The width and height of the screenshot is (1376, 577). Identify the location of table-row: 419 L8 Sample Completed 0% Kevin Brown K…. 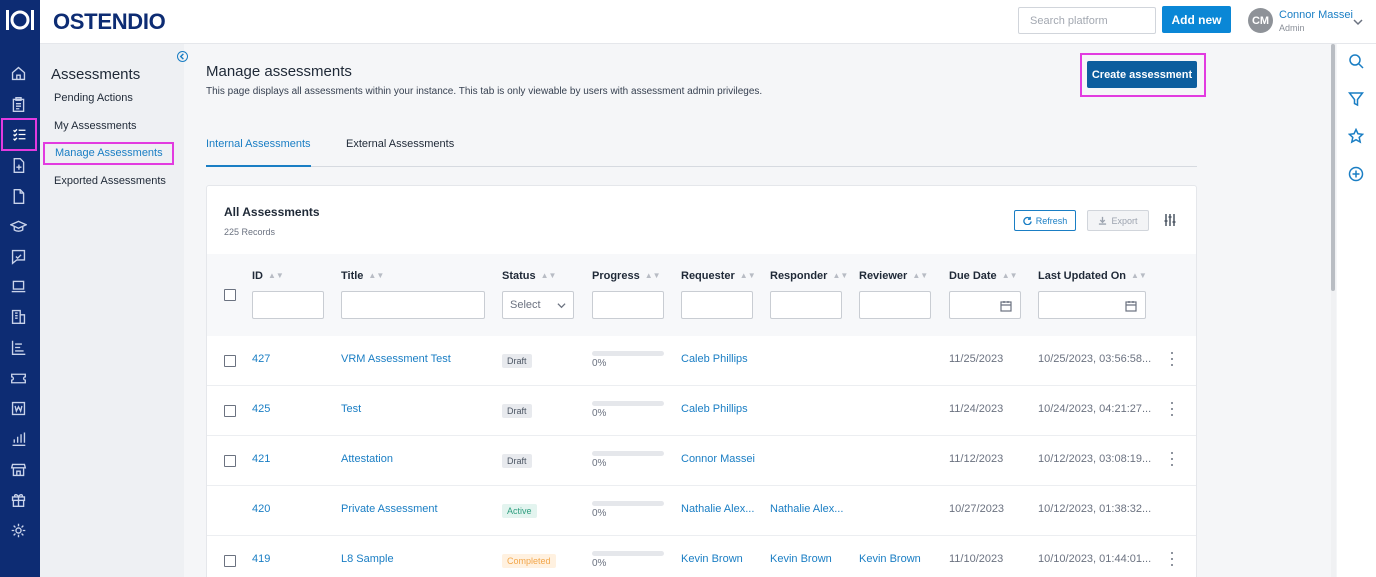
(701, 556).